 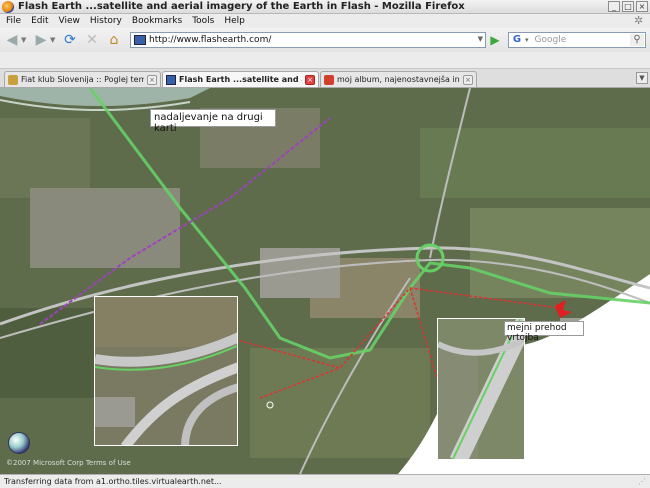 What do you see at coordinates (140, 40) in the screenshot?
I see `site-favicon-icon` at bounding box center [140, 40].